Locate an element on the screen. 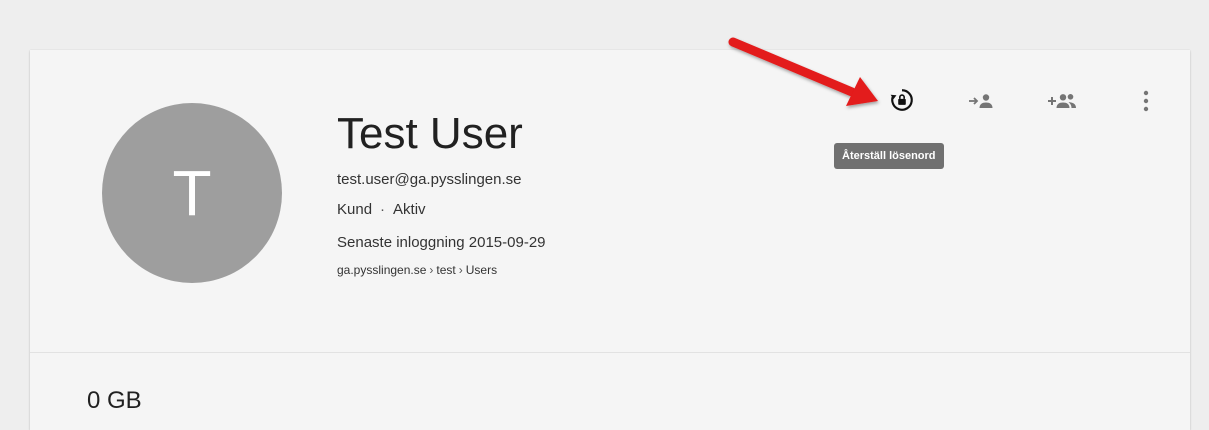 This screenshot has width=1209, height=430. add-users-button is located at coordinates (1063, 101).